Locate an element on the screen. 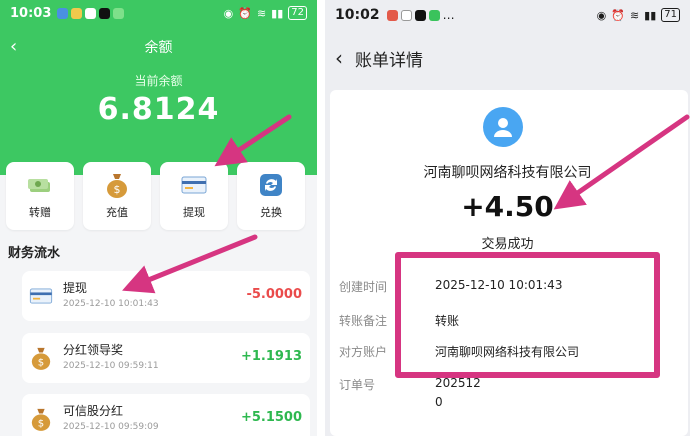  avatar is located at coordinates (503, 127).